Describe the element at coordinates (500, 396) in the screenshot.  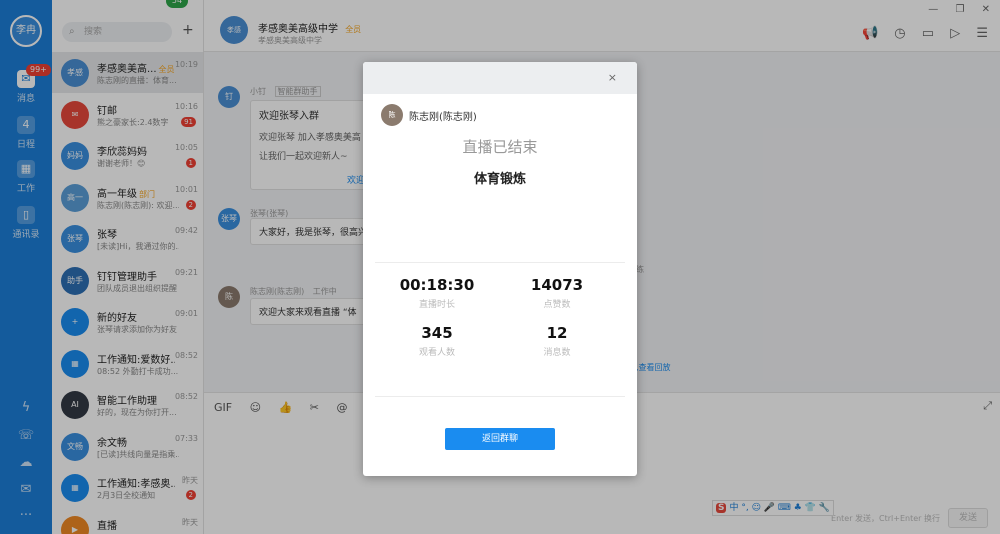
I see `divider-bottom` at that location.